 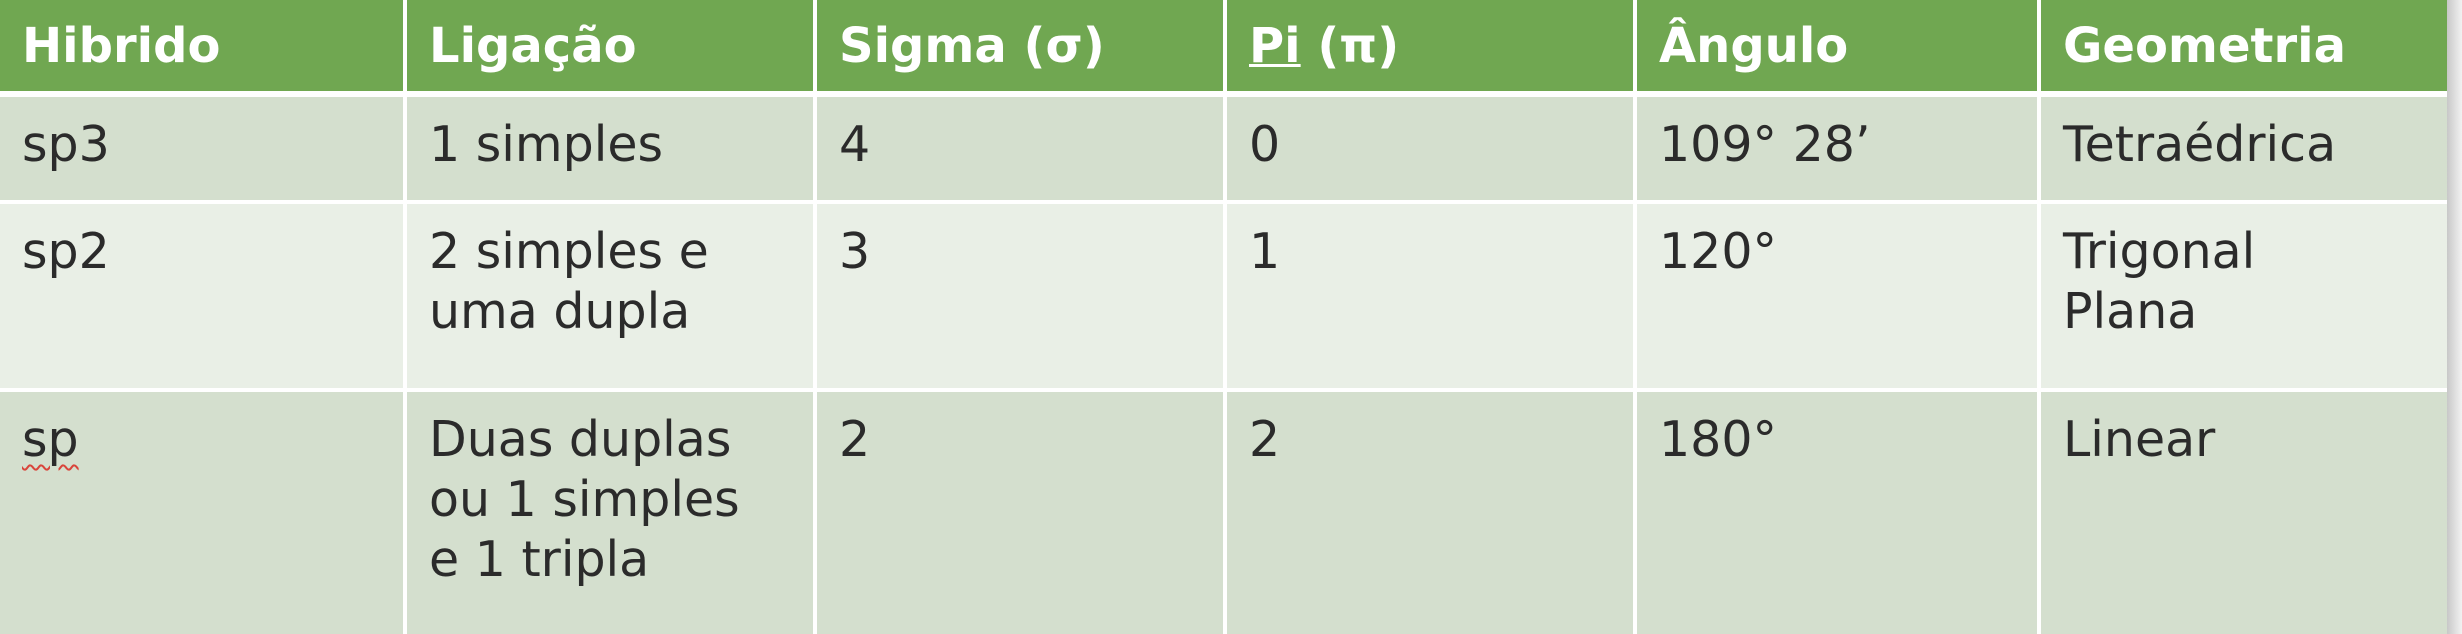 I want to click on cell-angulo: 109° 28’, so click(x=1838, y=149).